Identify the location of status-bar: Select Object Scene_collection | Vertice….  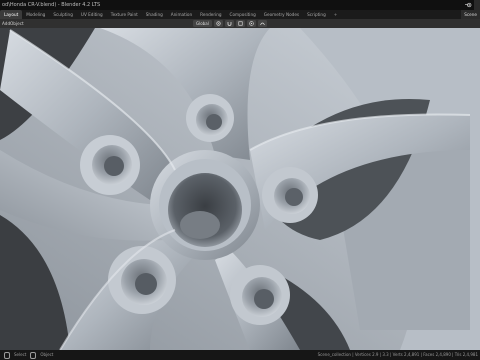
(240, 355).